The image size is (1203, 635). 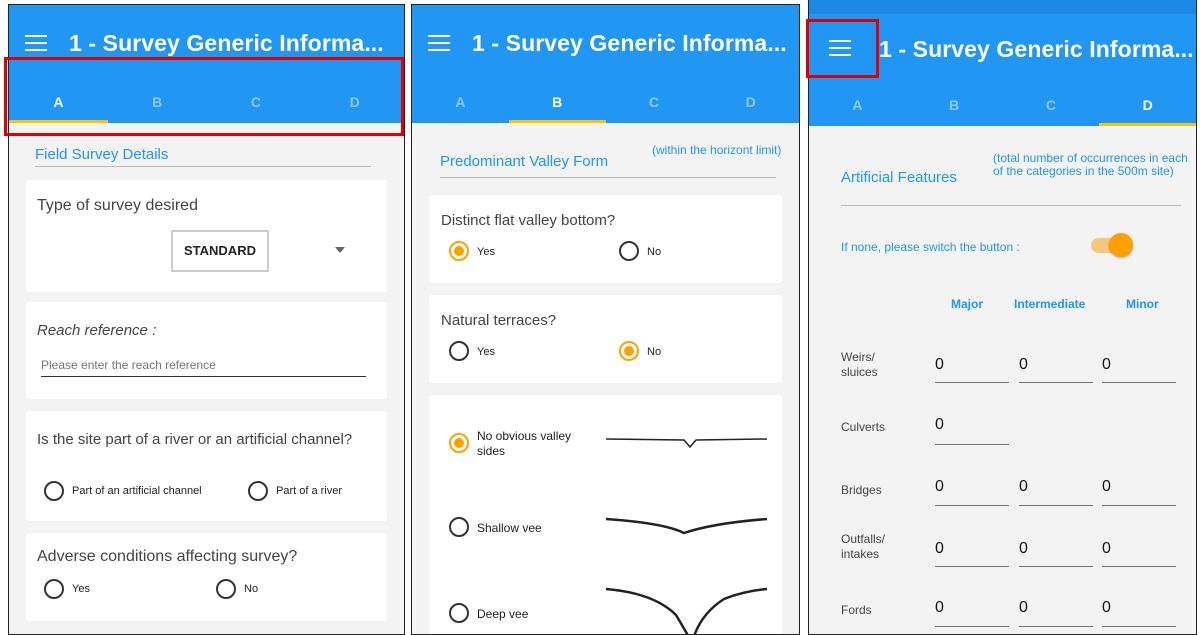 I want to click on radio-artificial-channel, so click(x=54, y=491).